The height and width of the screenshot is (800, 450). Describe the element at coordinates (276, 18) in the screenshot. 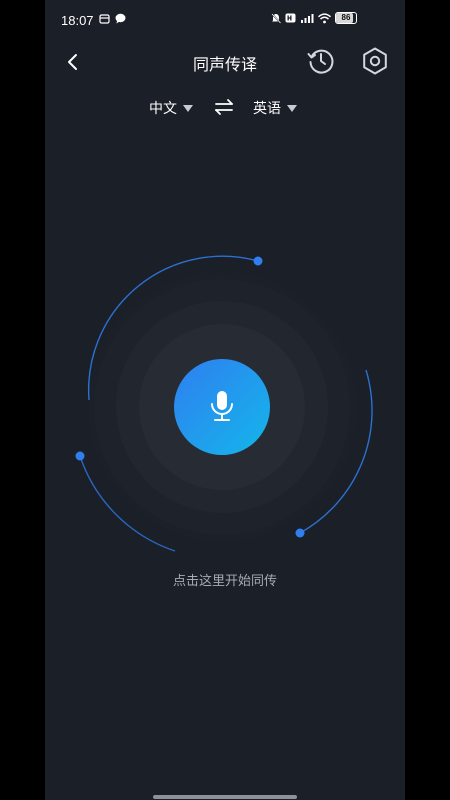

I see `mute-bell-icon` at that location.